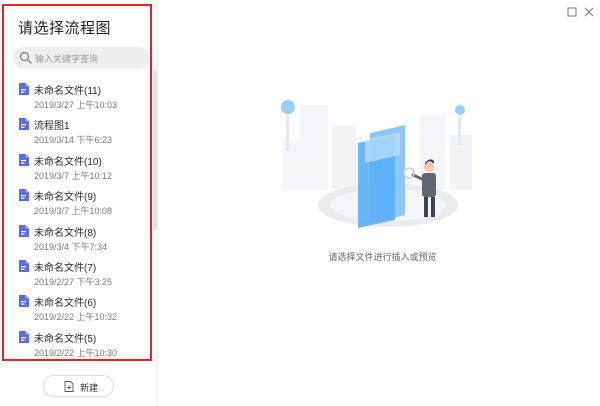  I want to click on panel-title: 请选择流程图, so click(65, 28).